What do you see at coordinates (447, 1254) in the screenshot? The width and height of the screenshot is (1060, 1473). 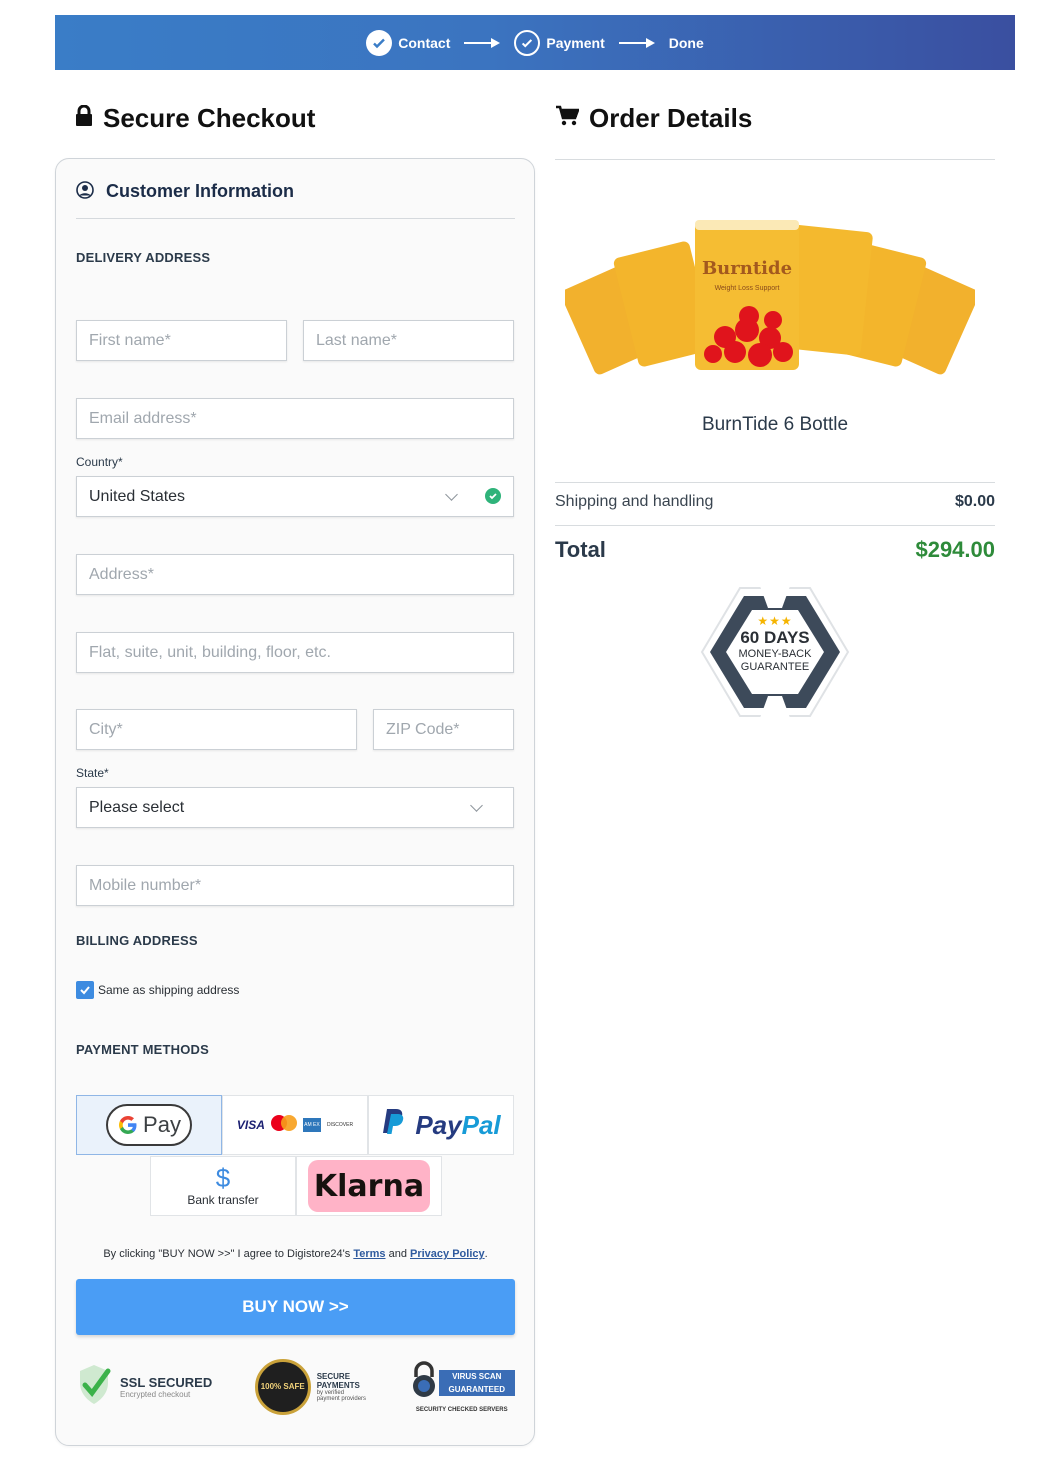 I see `privacy-policy-link: Privacy Policy` at bounding box center [447, 1254].